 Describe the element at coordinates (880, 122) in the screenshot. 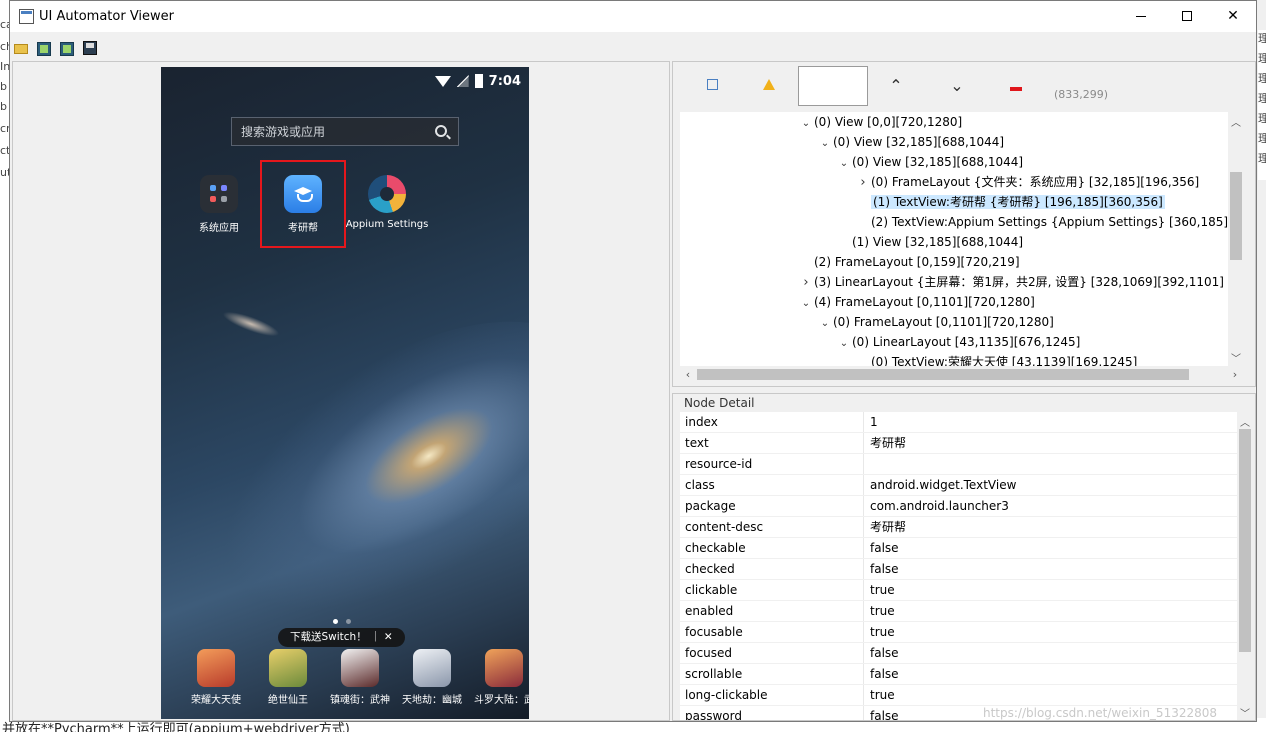

I see `tree-node: ⌄ (0) View [0,0][720,1280]` at that location.